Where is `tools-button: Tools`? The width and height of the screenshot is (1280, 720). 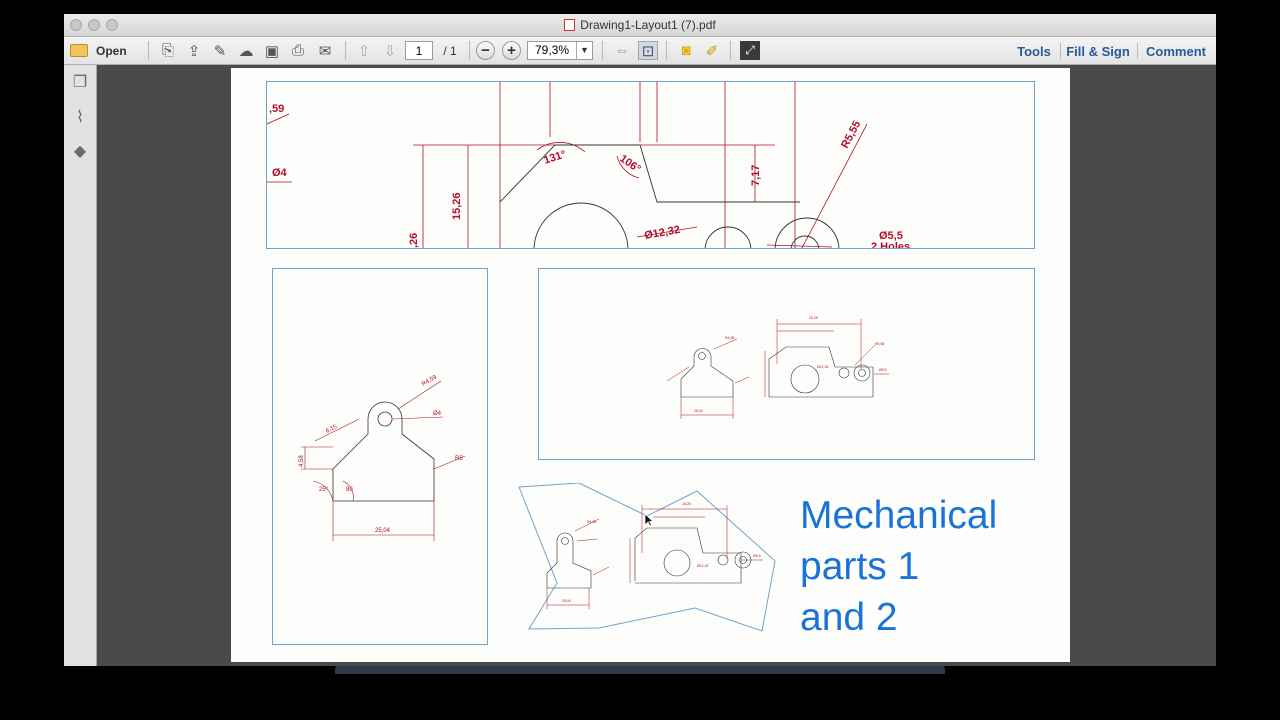 tools-button: Tools is located at coordinates (1034, 51).